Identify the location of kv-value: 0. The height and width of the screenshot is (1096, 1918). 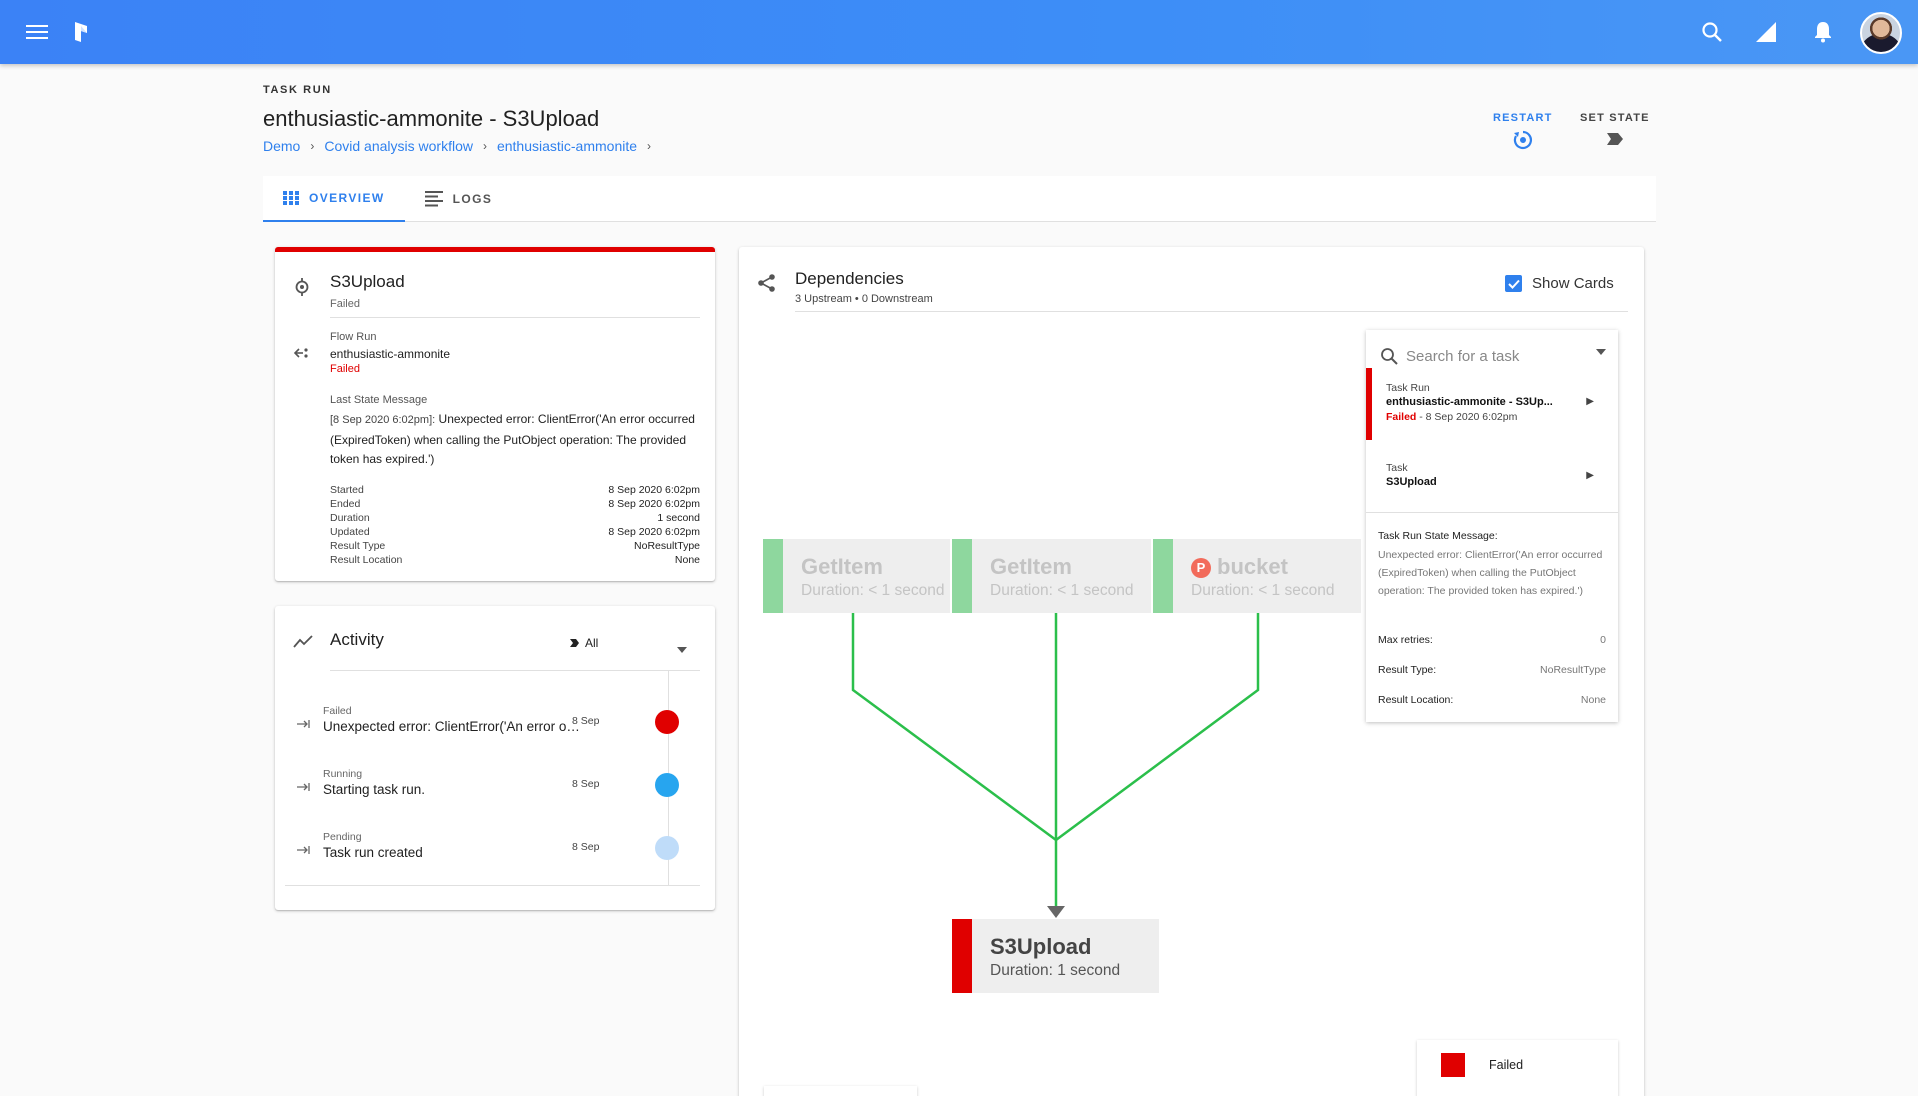
(1603, 640).